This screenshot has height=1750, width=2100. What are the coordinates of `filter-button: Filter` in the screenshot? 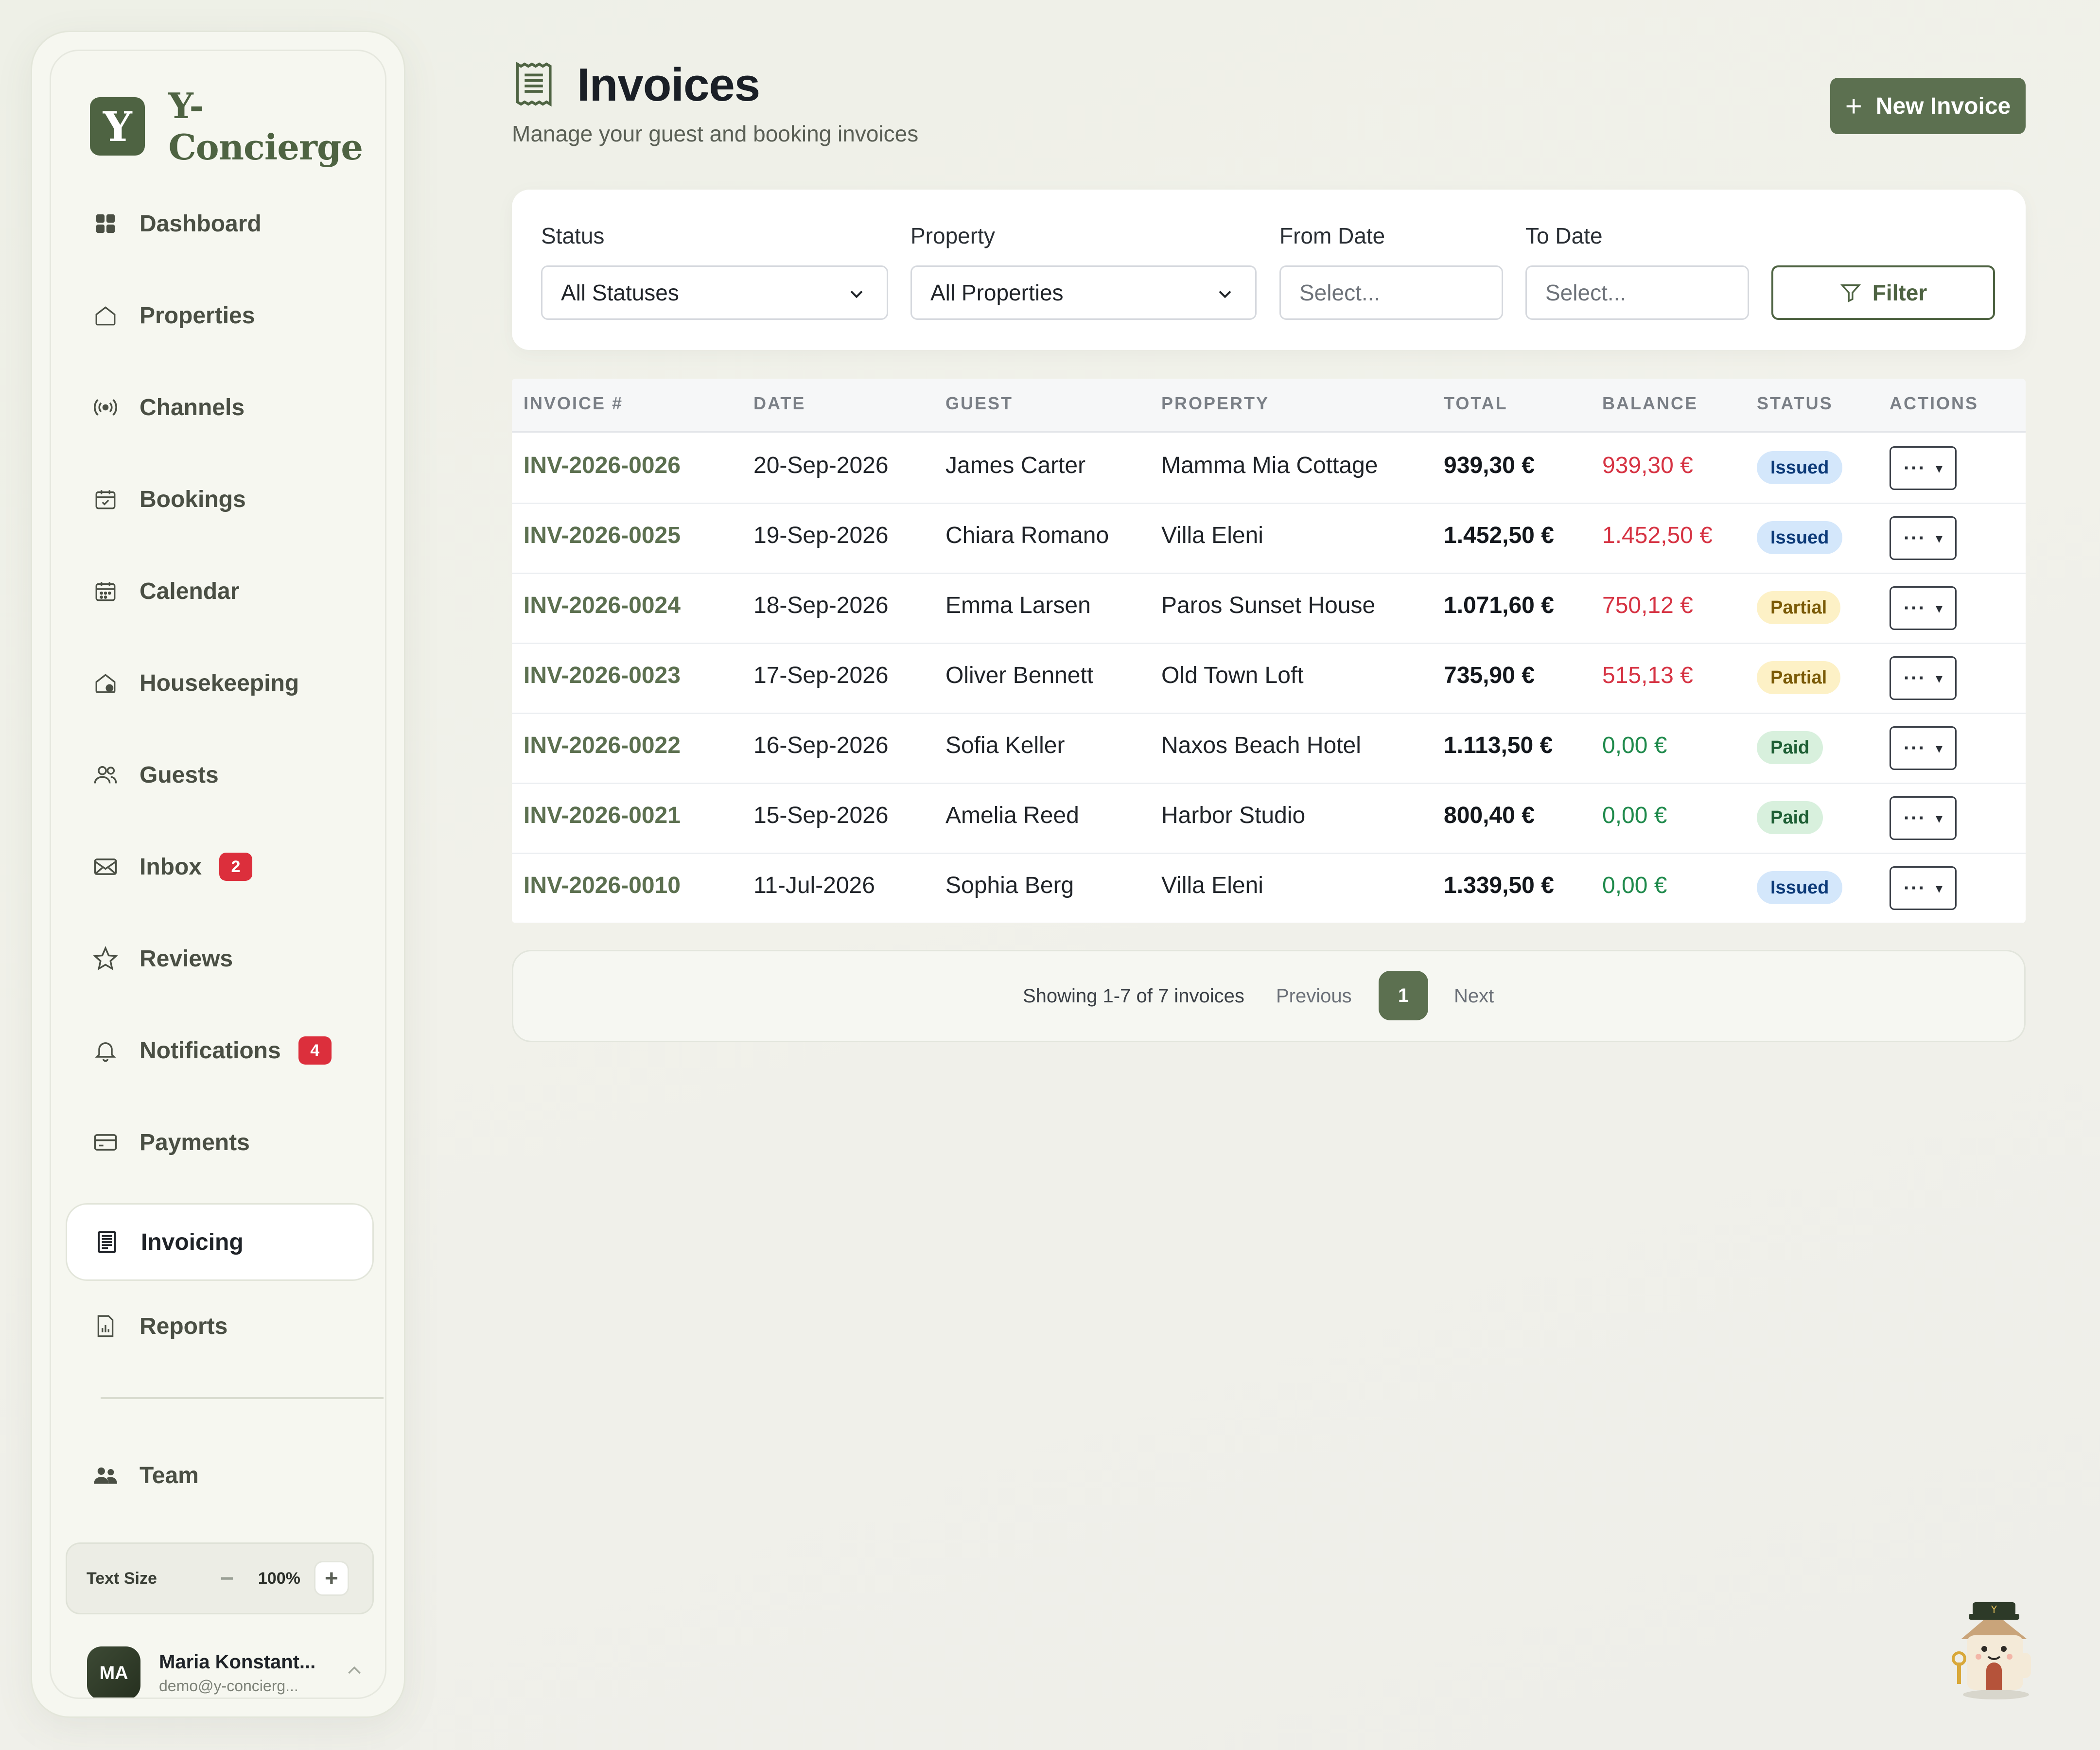 It's located at (1883, 292).